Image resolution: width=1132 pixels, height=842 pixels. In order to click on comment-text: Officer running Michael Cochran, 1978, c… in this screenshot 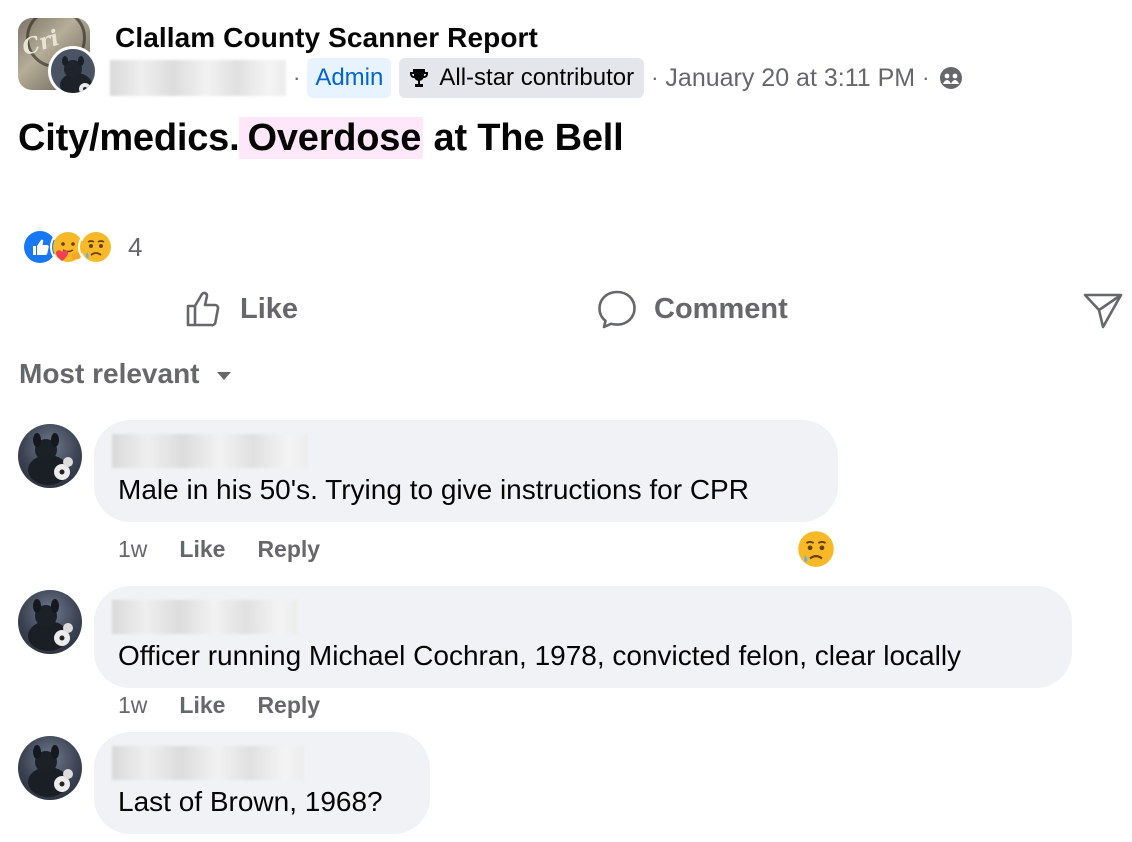, I will do `click(540, 655)`.